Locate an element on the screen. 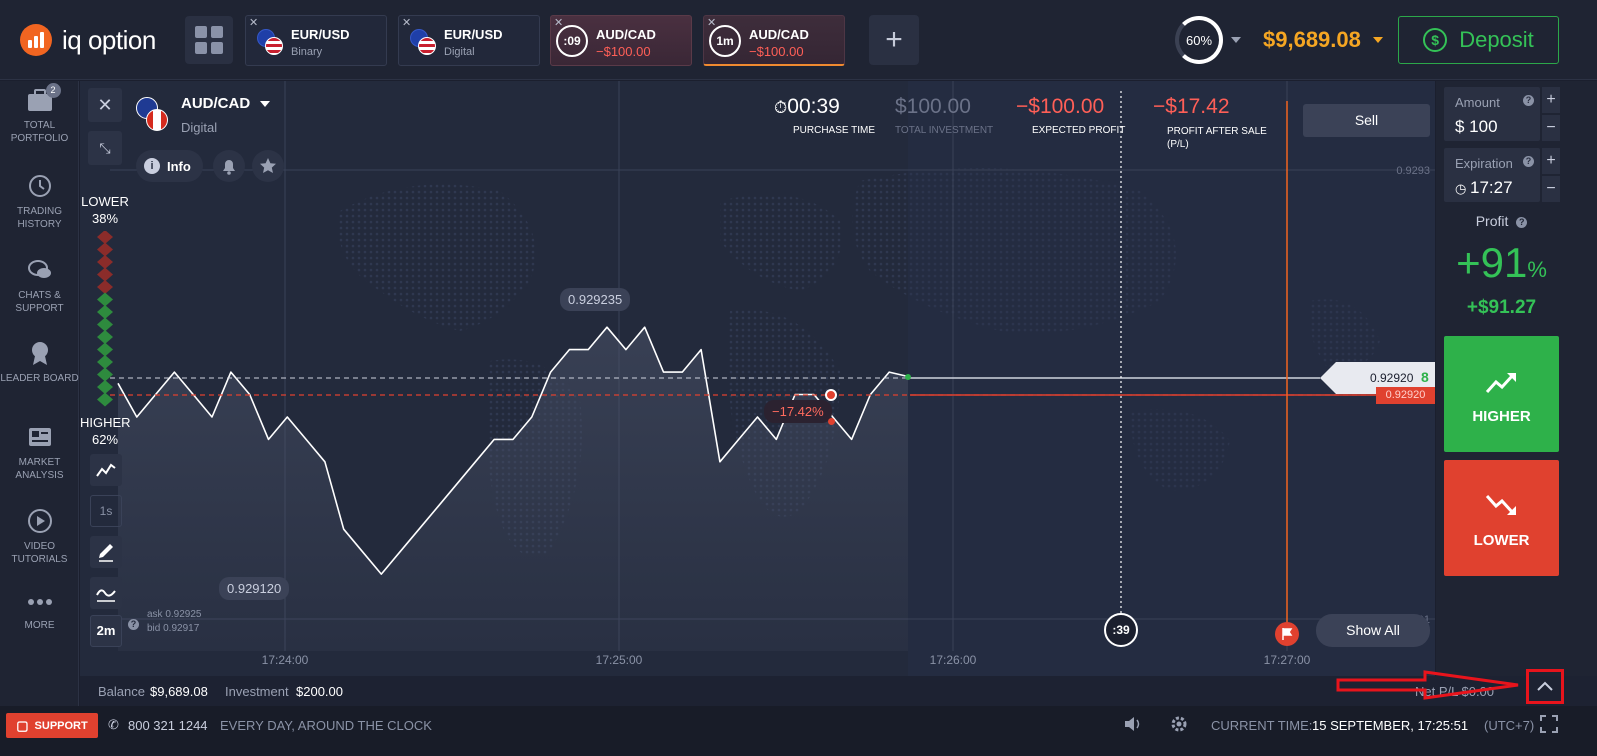 This screenshot has width=1597, height=756. higher-sentiment-label: HIGHER is located at coordinates (105, 422).